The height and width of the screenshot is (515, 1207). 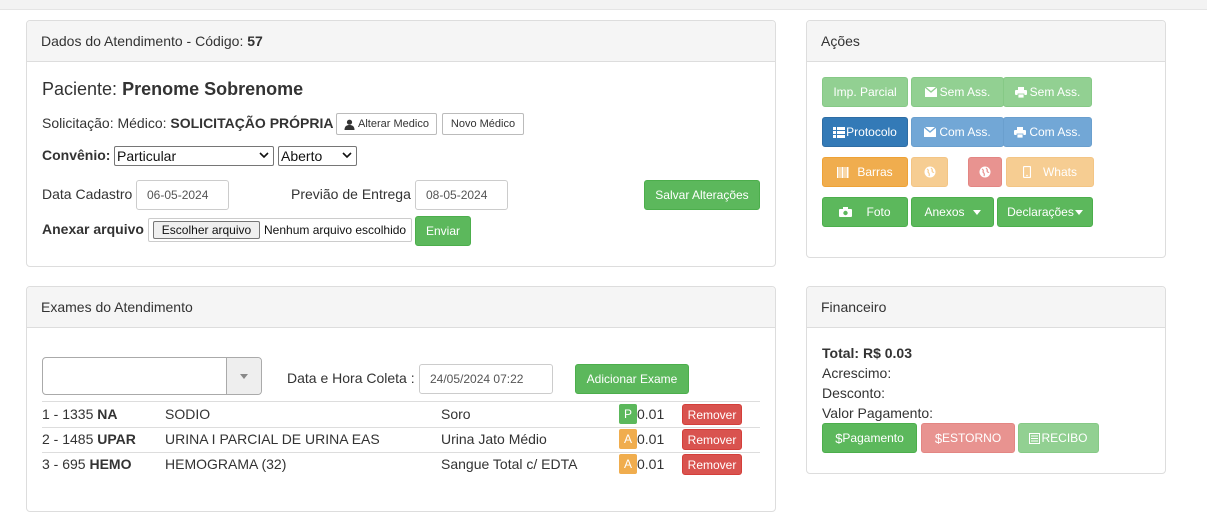 I want to click on status-badge: P, so click(x=628, y=414).